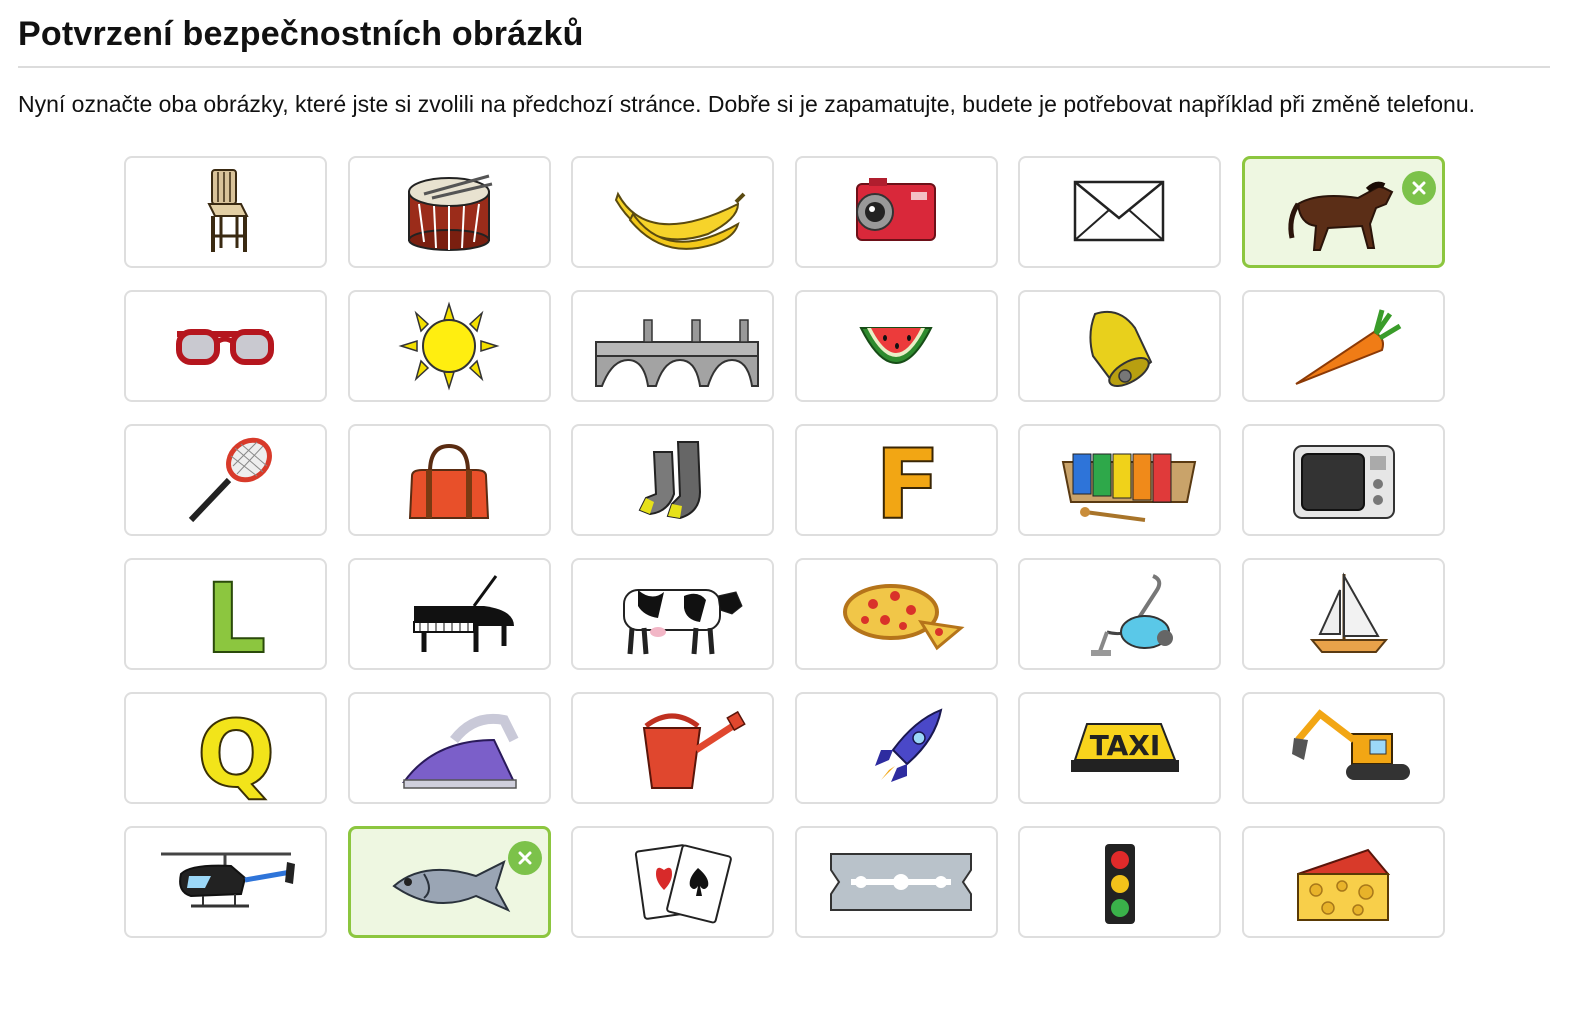 The height and width of the screenshot is (1020, 1572). I want to click on image-tile-pizza, so click(896, 614).